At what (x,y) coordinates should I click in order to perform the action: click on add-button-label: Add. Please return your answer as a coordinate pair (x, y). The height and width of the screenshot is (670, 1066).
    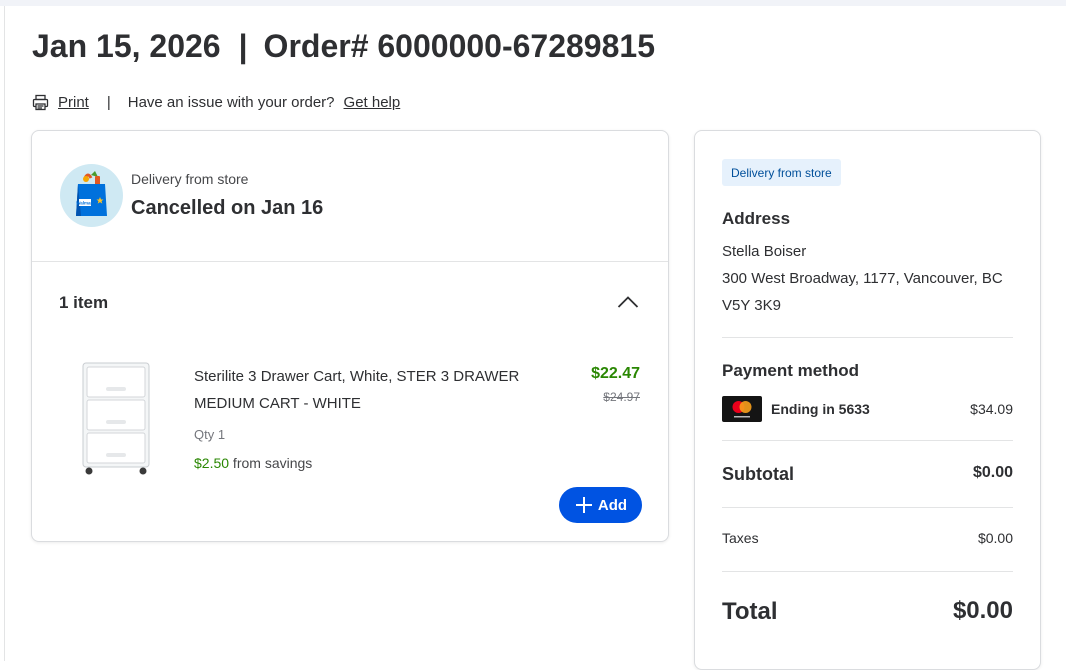
    Looking at the image, I should click on (612, 505).